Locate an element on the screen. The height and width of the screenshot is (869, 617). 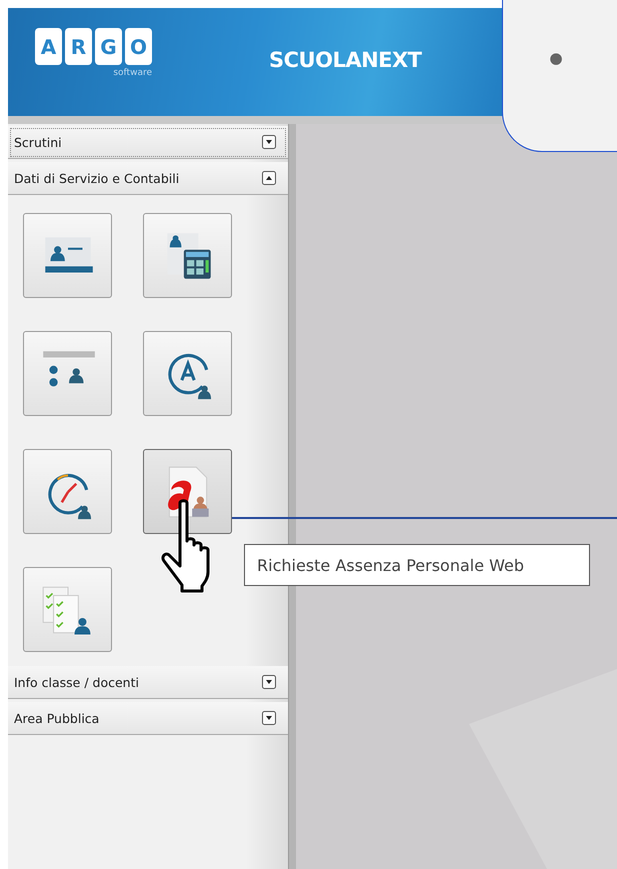
accordion-header: Scrutini is located at coordinates (148, 142).